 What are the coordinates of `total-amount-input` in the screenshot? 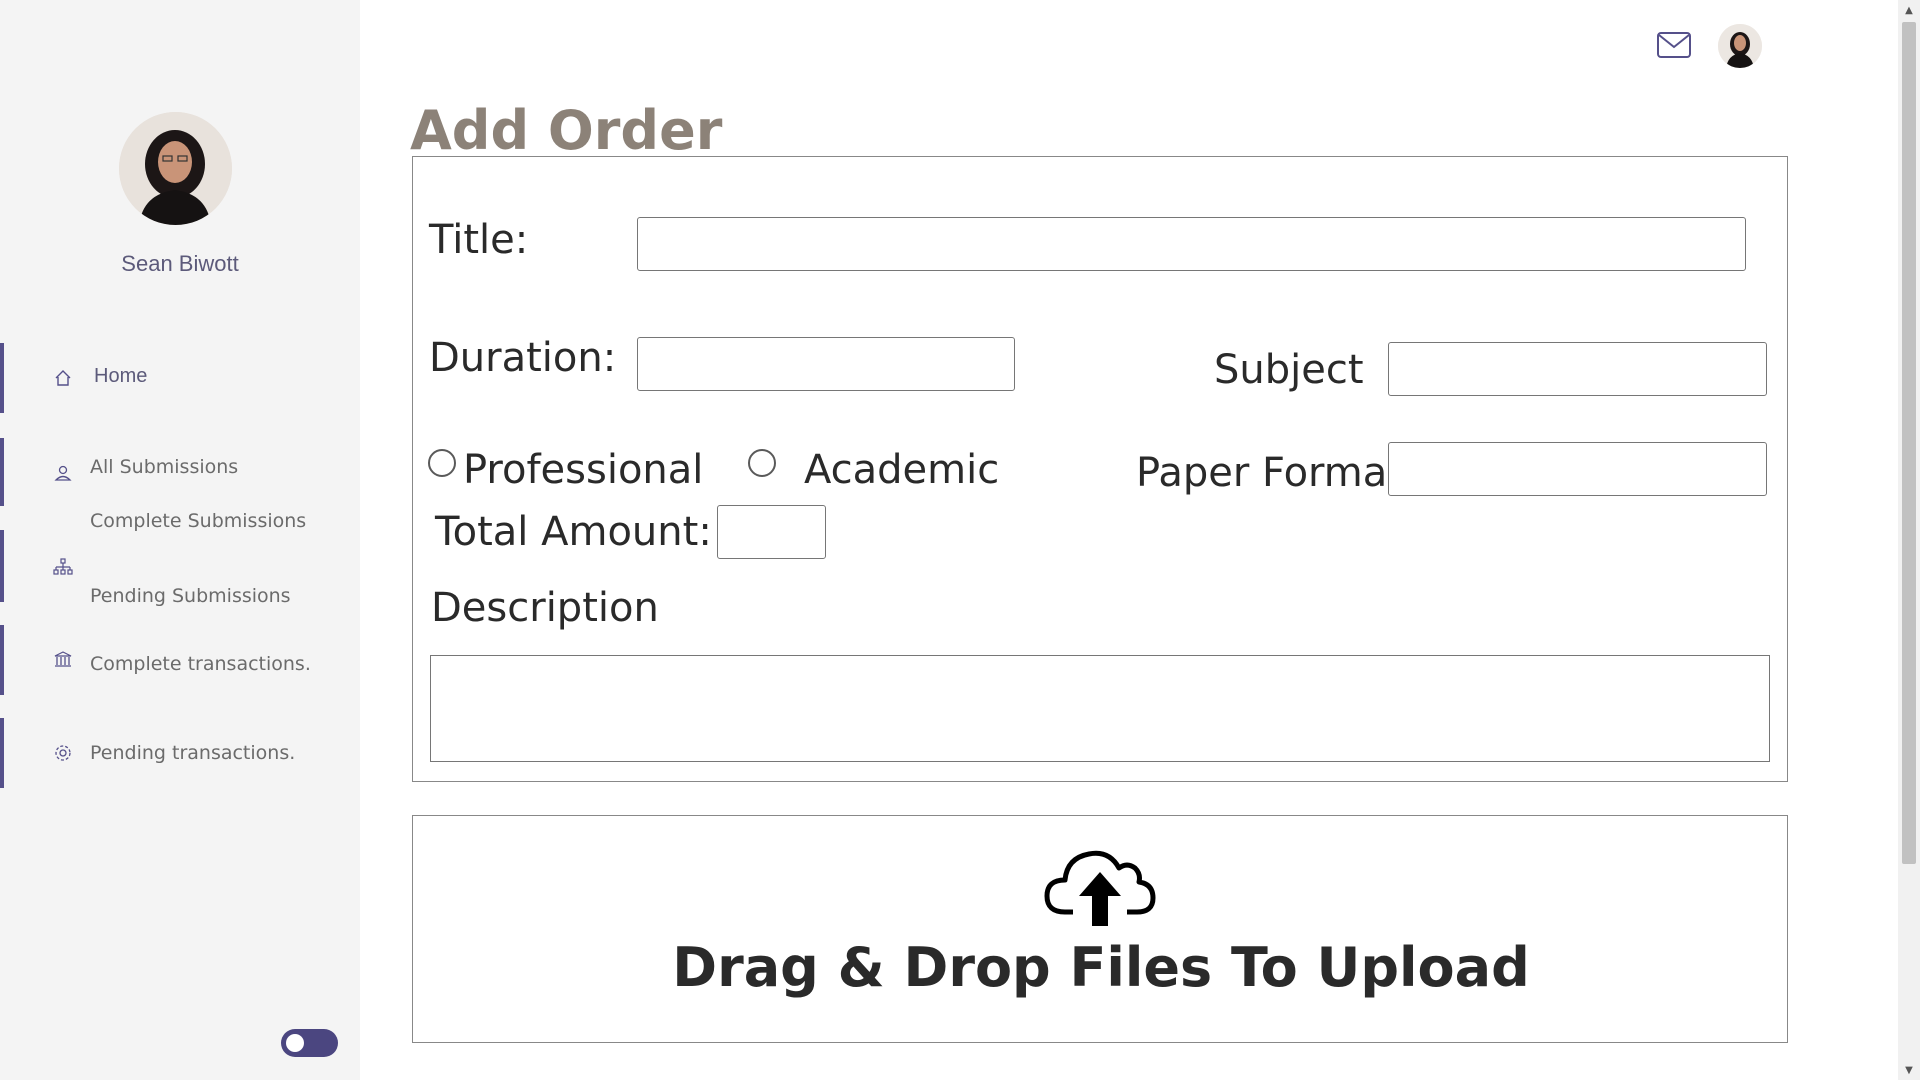 It's located at (771, 532).